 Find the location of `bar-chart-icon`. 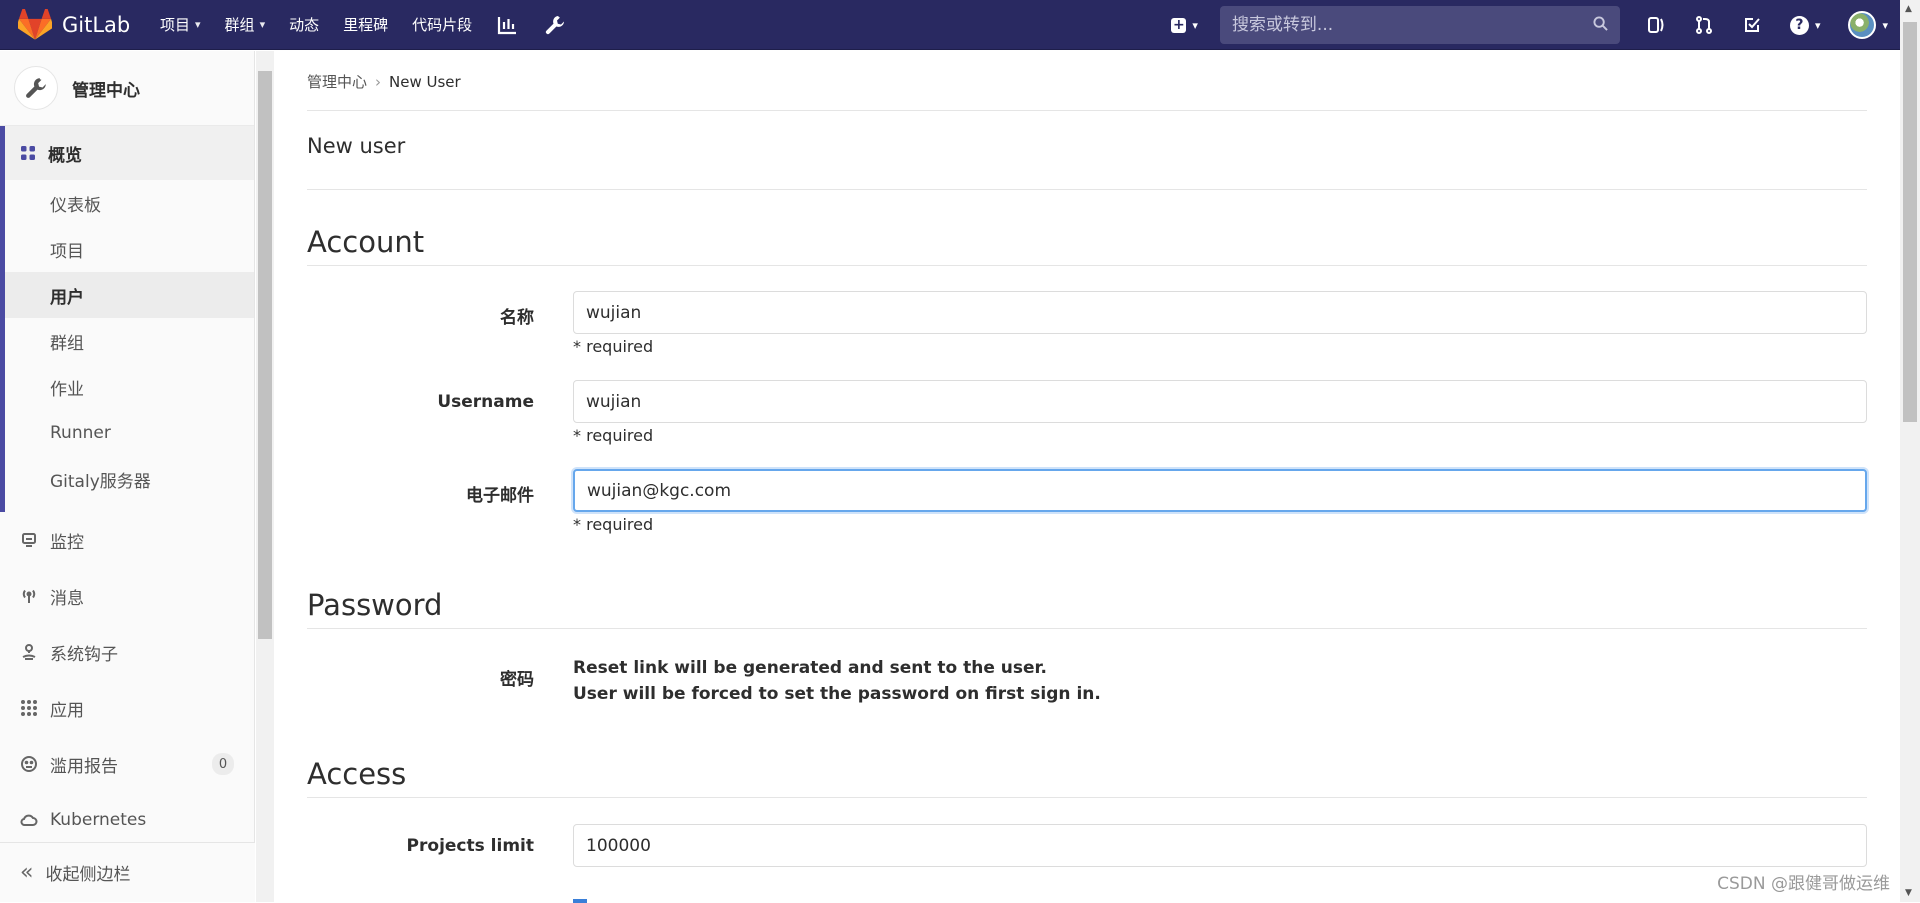

bar-chart-icon is located at coordinates (507, 25).